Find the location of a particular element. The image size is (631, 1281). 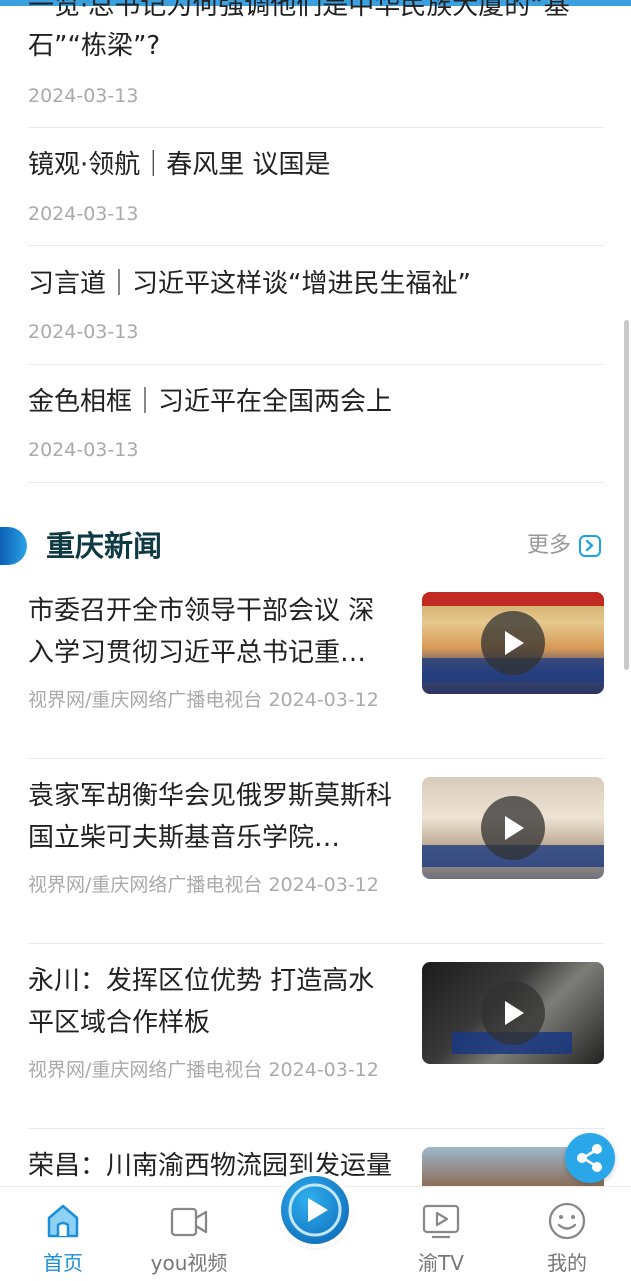

news-title: 永川：发挥区位优势 打造高水平区域合作样板 is located at coordinates (201, 1002).